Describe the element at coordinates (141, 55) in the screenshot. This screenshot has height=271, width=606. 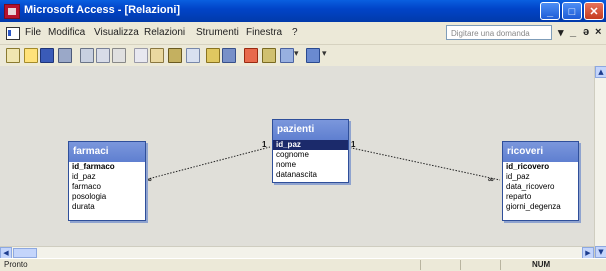
I see `copy-icon` at that location.